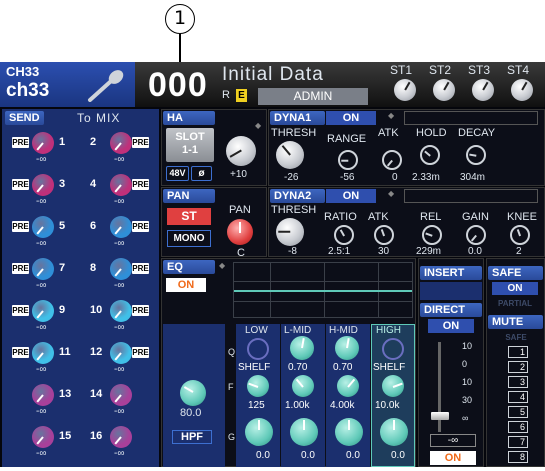  Describe the element at coordinates (522, 217) in the screenshot. I see `dyna2-label-knee: KNEE` at that location.